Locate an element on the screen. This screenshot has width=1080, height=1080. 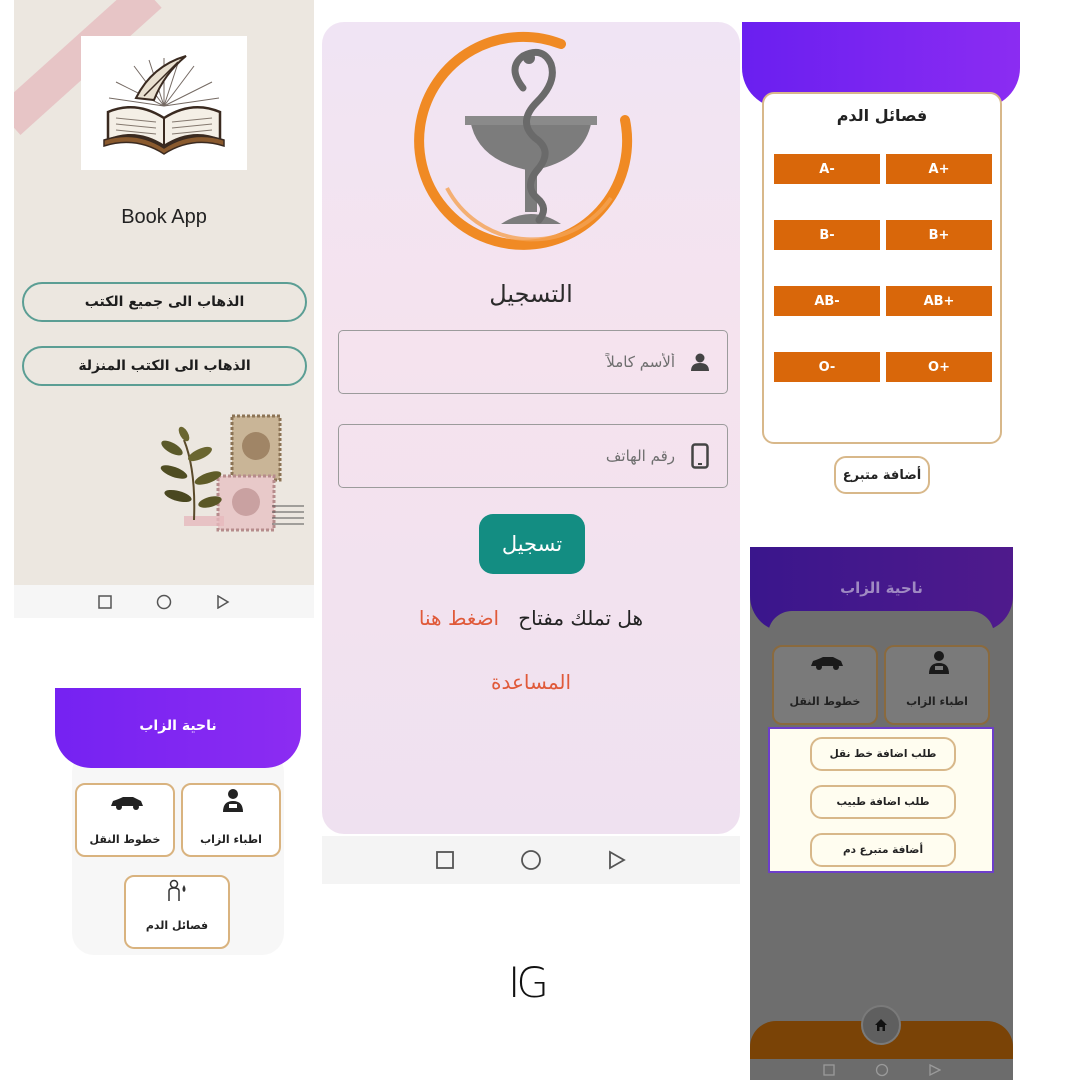
home-icon is located at coordinates (881, 1025).